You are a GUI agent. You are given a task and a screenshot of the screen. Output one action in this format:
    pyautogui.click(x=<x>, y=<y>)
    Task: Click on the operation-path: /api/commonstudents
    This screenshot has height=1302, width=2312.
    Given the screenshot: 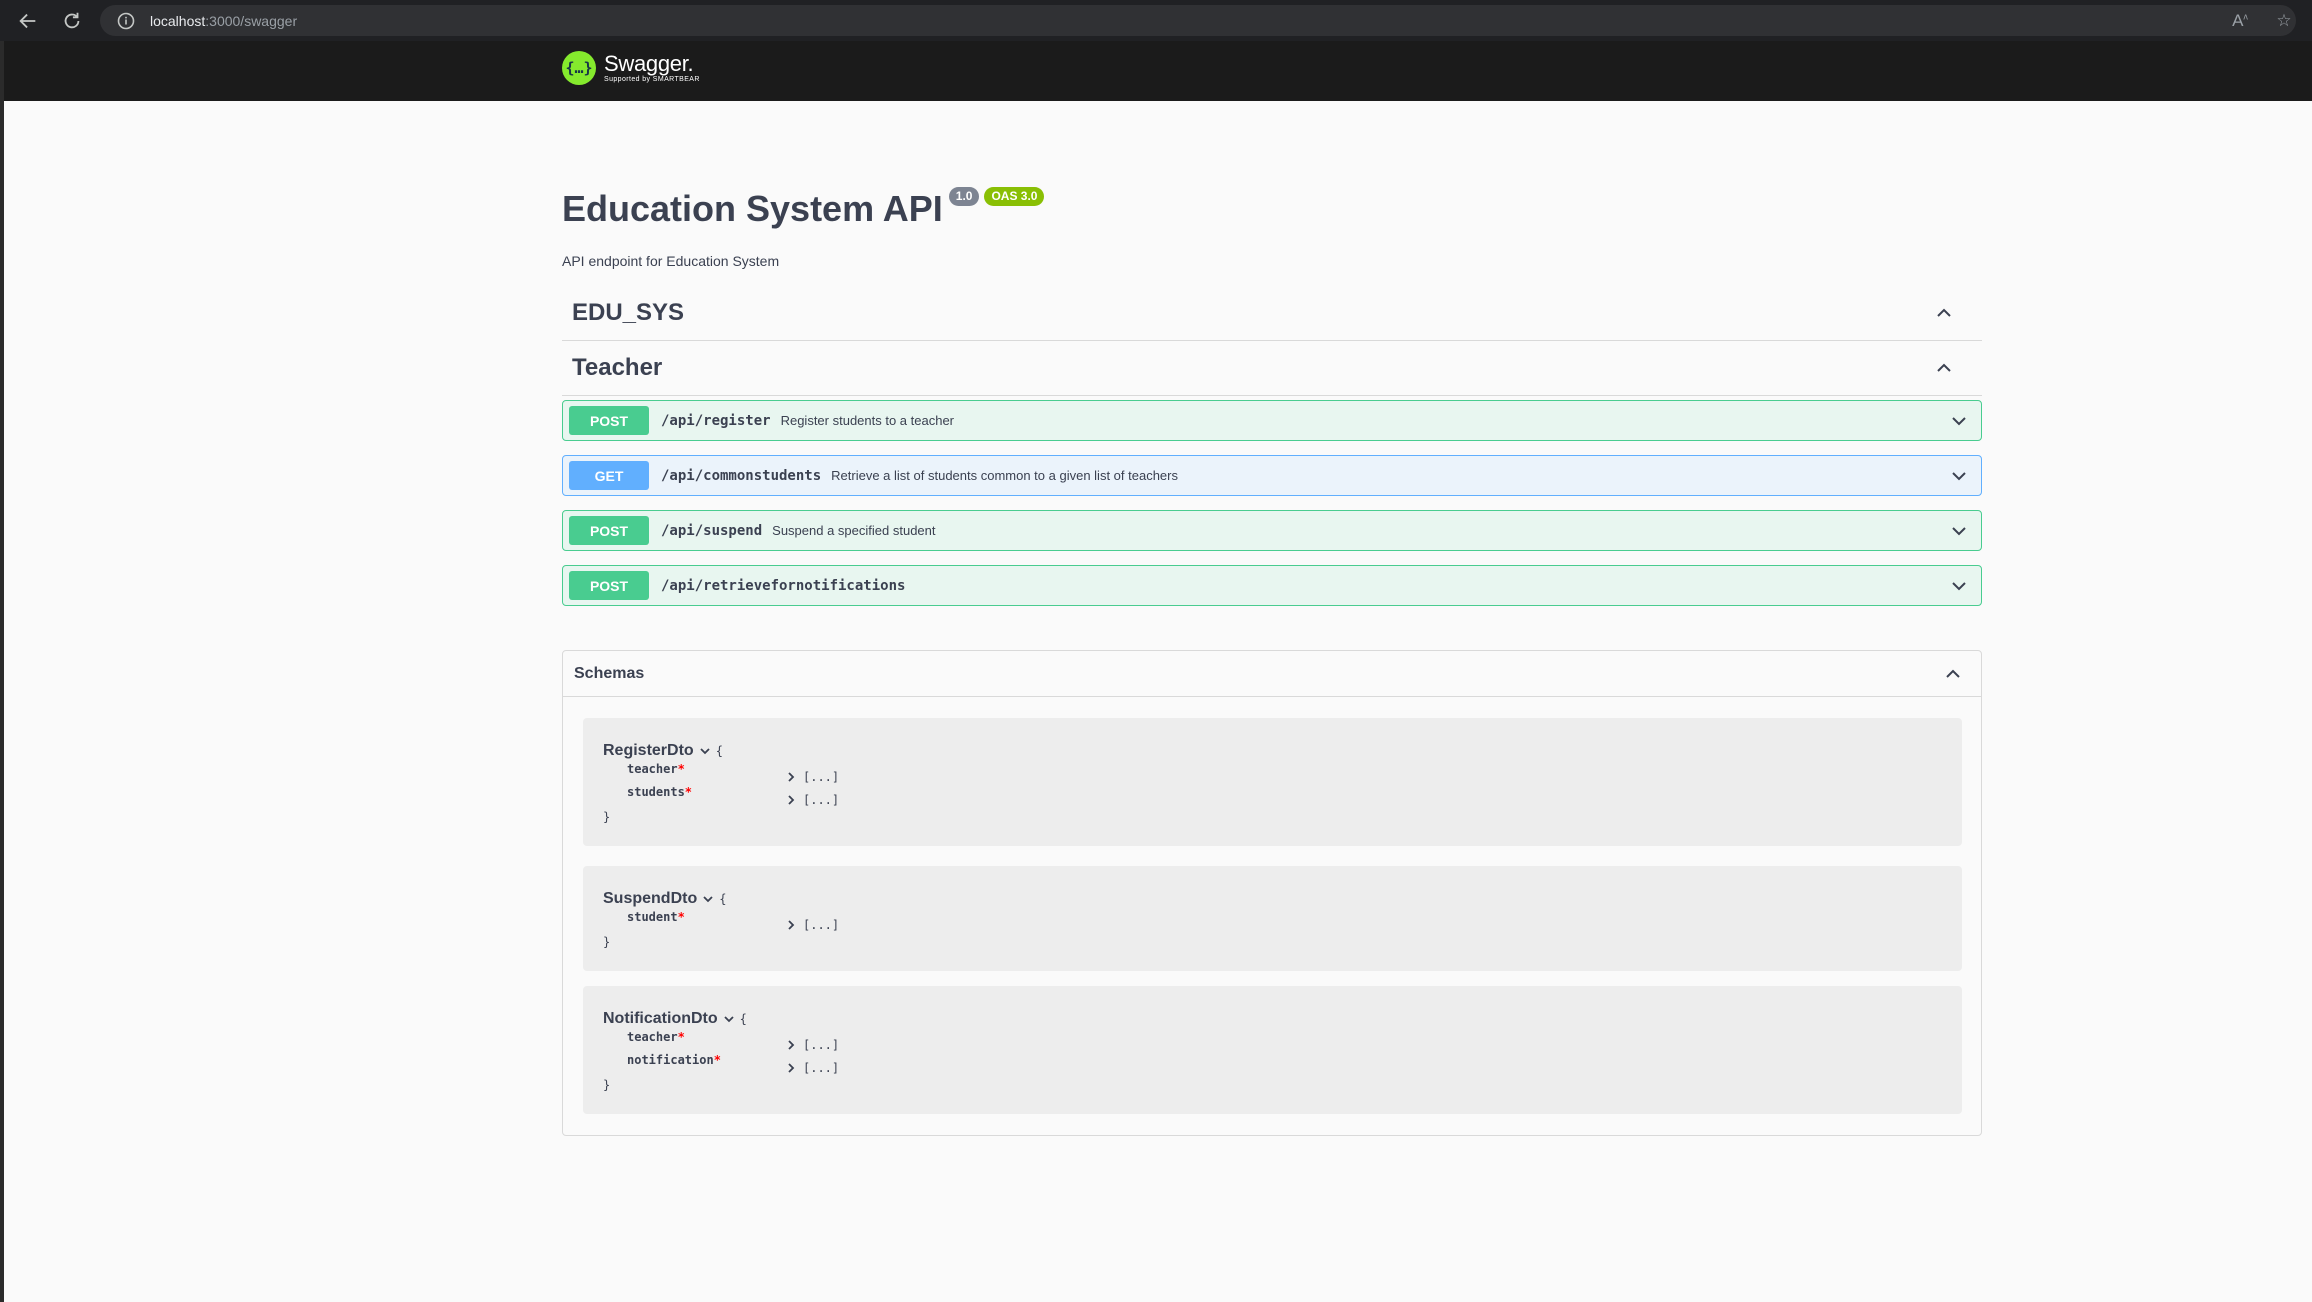 What is the action you would take?
    pyautogui.click(x=741, y=475)
    